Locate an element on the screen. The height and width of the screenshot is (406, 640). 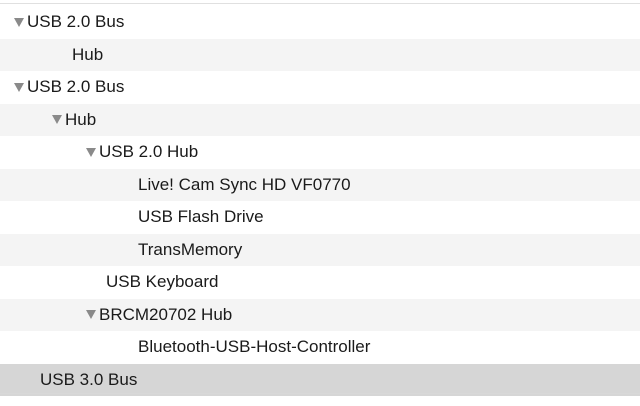
tree-row-label: TransMemory is located at coordinates (190, 249).